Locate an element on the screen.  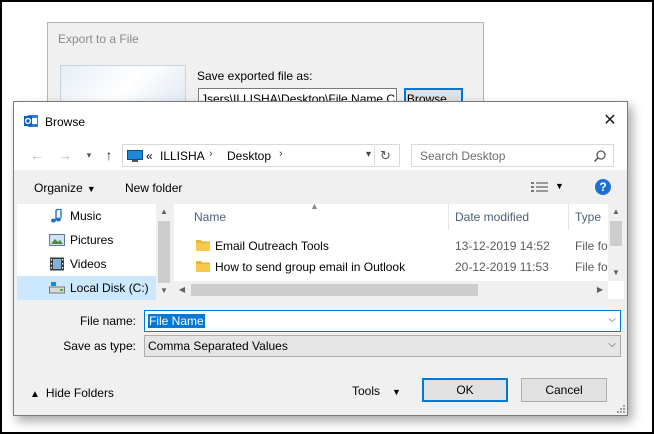
file-name-label: File name: is located at coordinates (107, 321).